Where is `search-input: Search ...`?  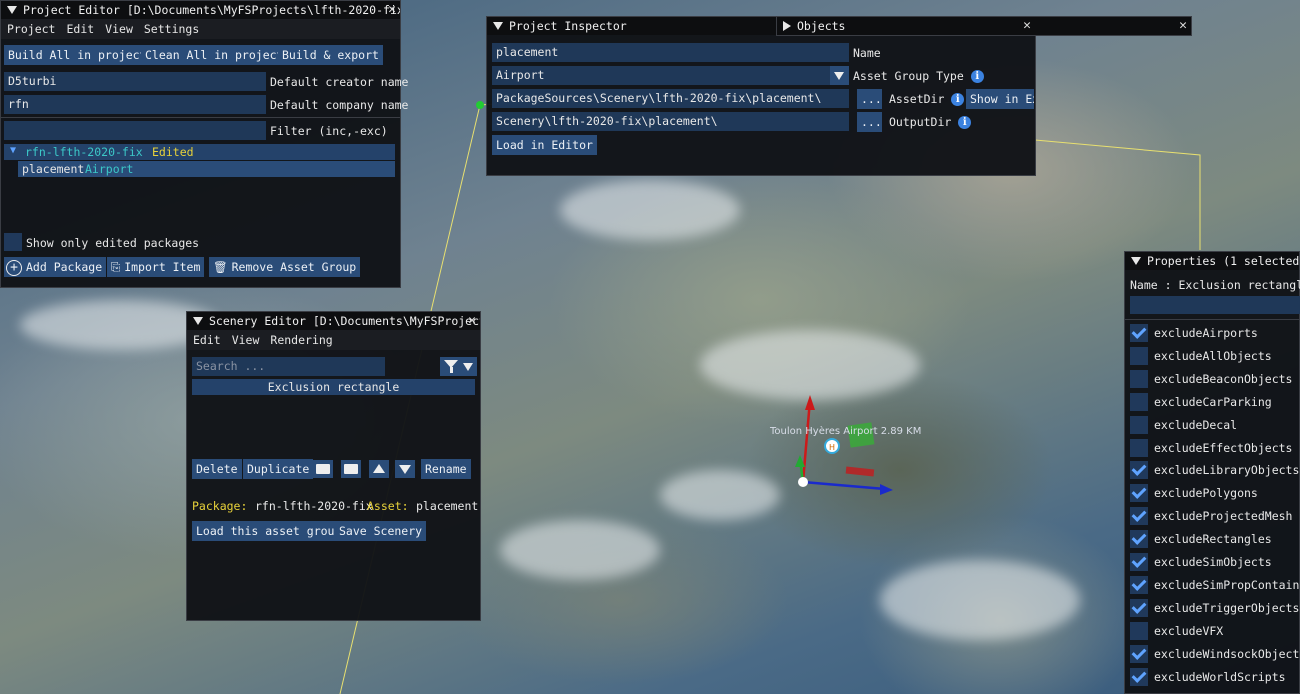
search-input: Search ... is located at coordinates (288, 366).